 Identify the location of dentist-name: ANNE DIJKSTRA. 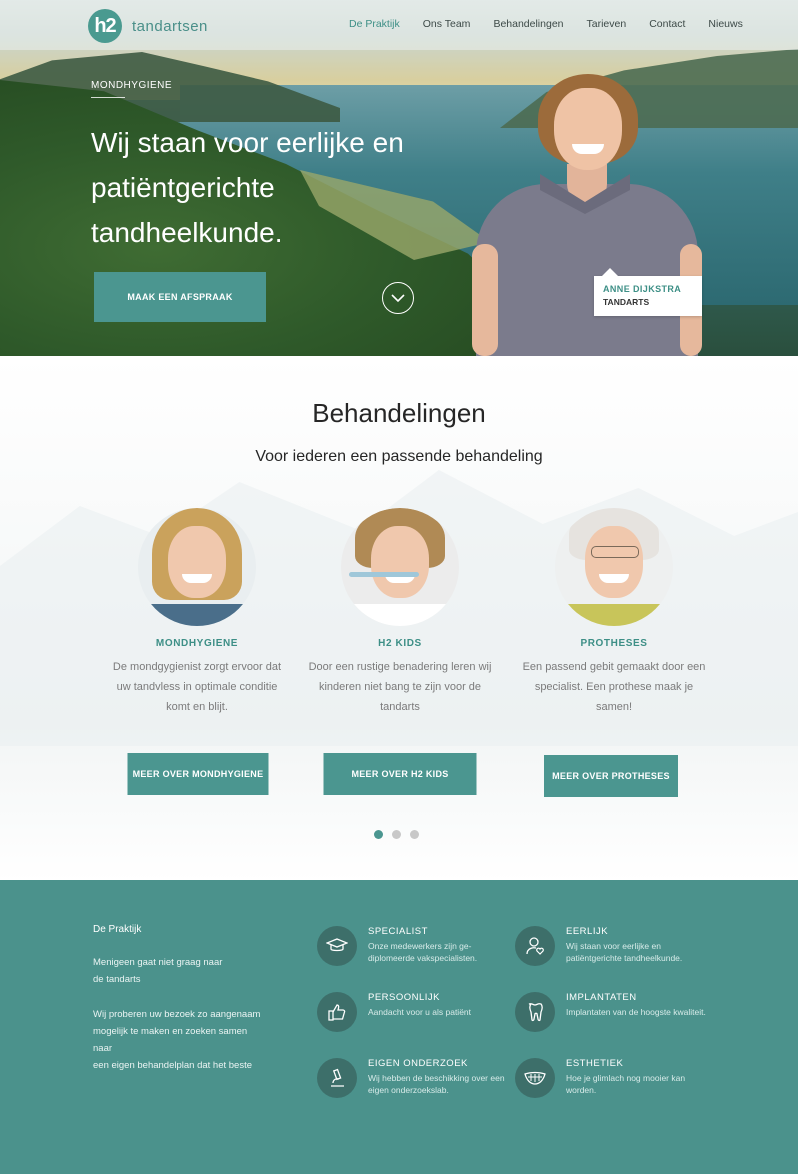
(642, 289).